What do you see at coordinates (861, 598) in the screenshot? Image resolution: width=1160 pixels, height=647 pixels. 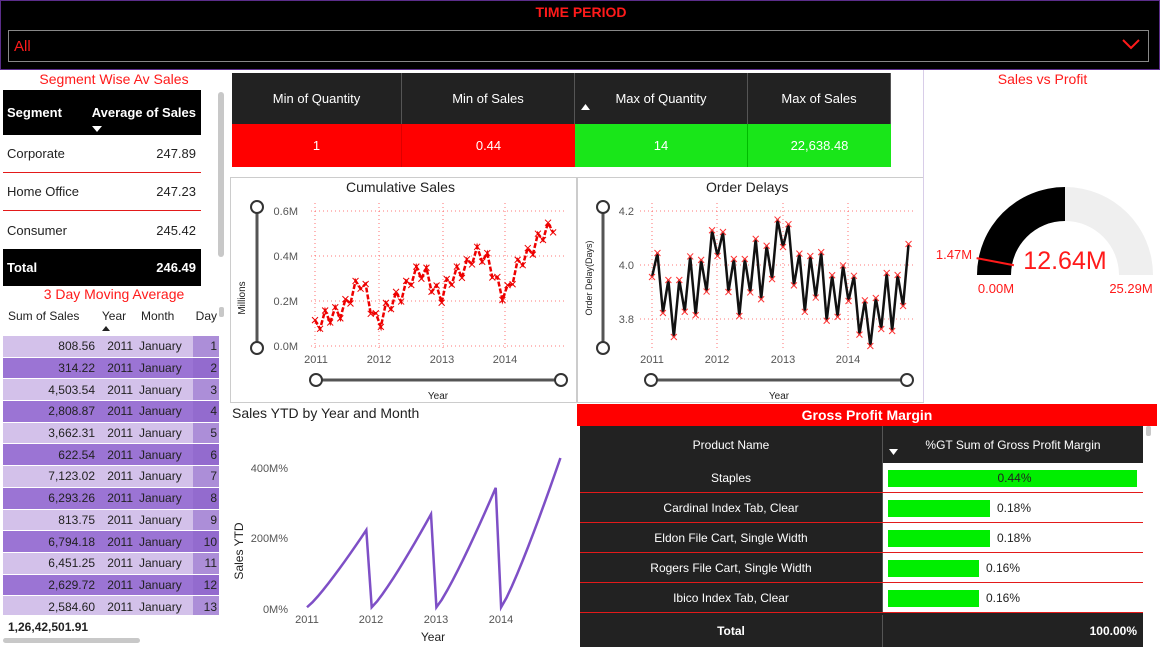 I see `table-row: Ibico Index Tab, Clear 0.16%` at bounding box center [861, 598].